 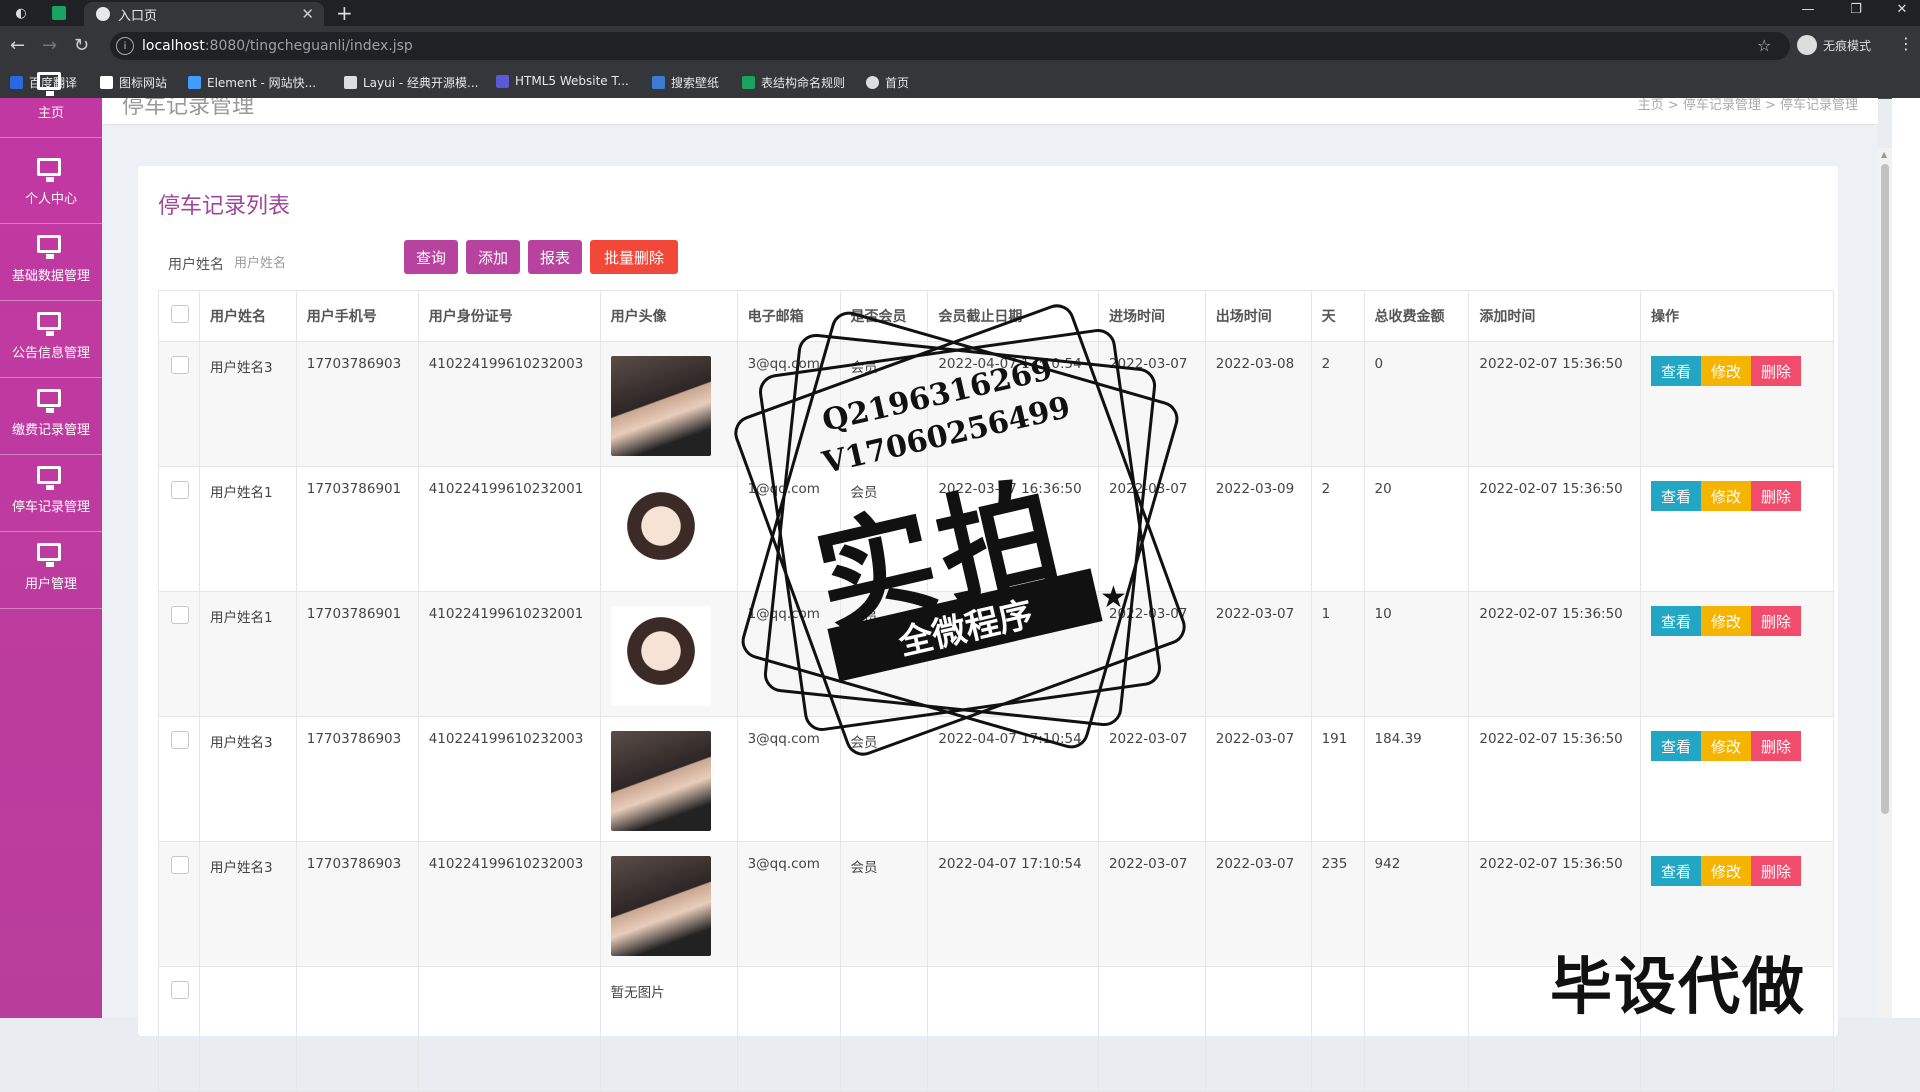 What do you see at coordinates (51, 263) in the screenshot?
I see `sidebar-item-basic-data: 基础数据管理` at bounding box center [51, 263].